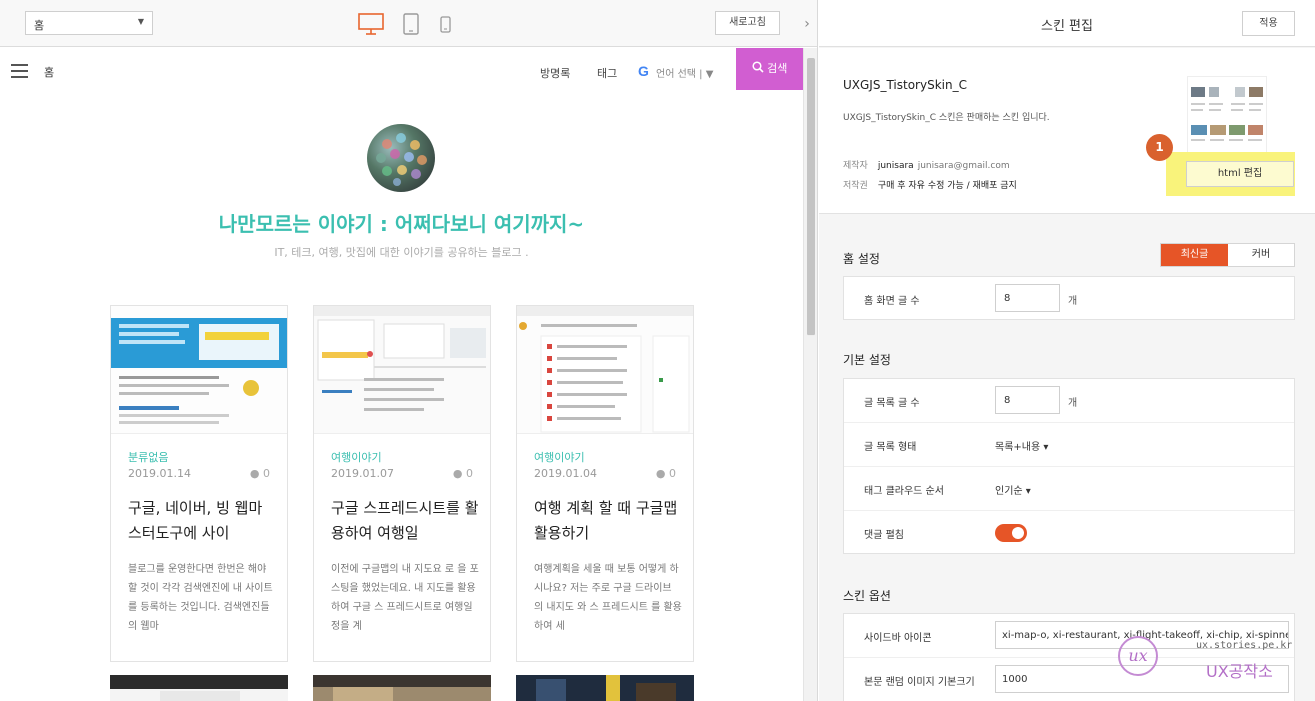  Describe the element at coordinates (89, 23) in the screenshot. I see `page-select: 홈 ▼` at that location.